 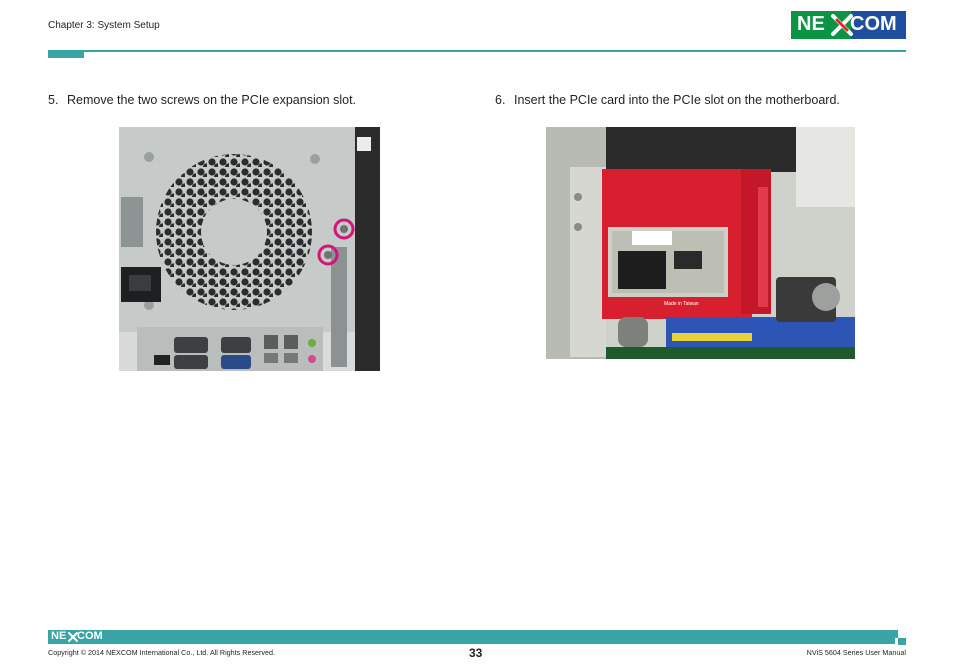 I want to click on step-6-number: 6., so click(x=500, y=100).